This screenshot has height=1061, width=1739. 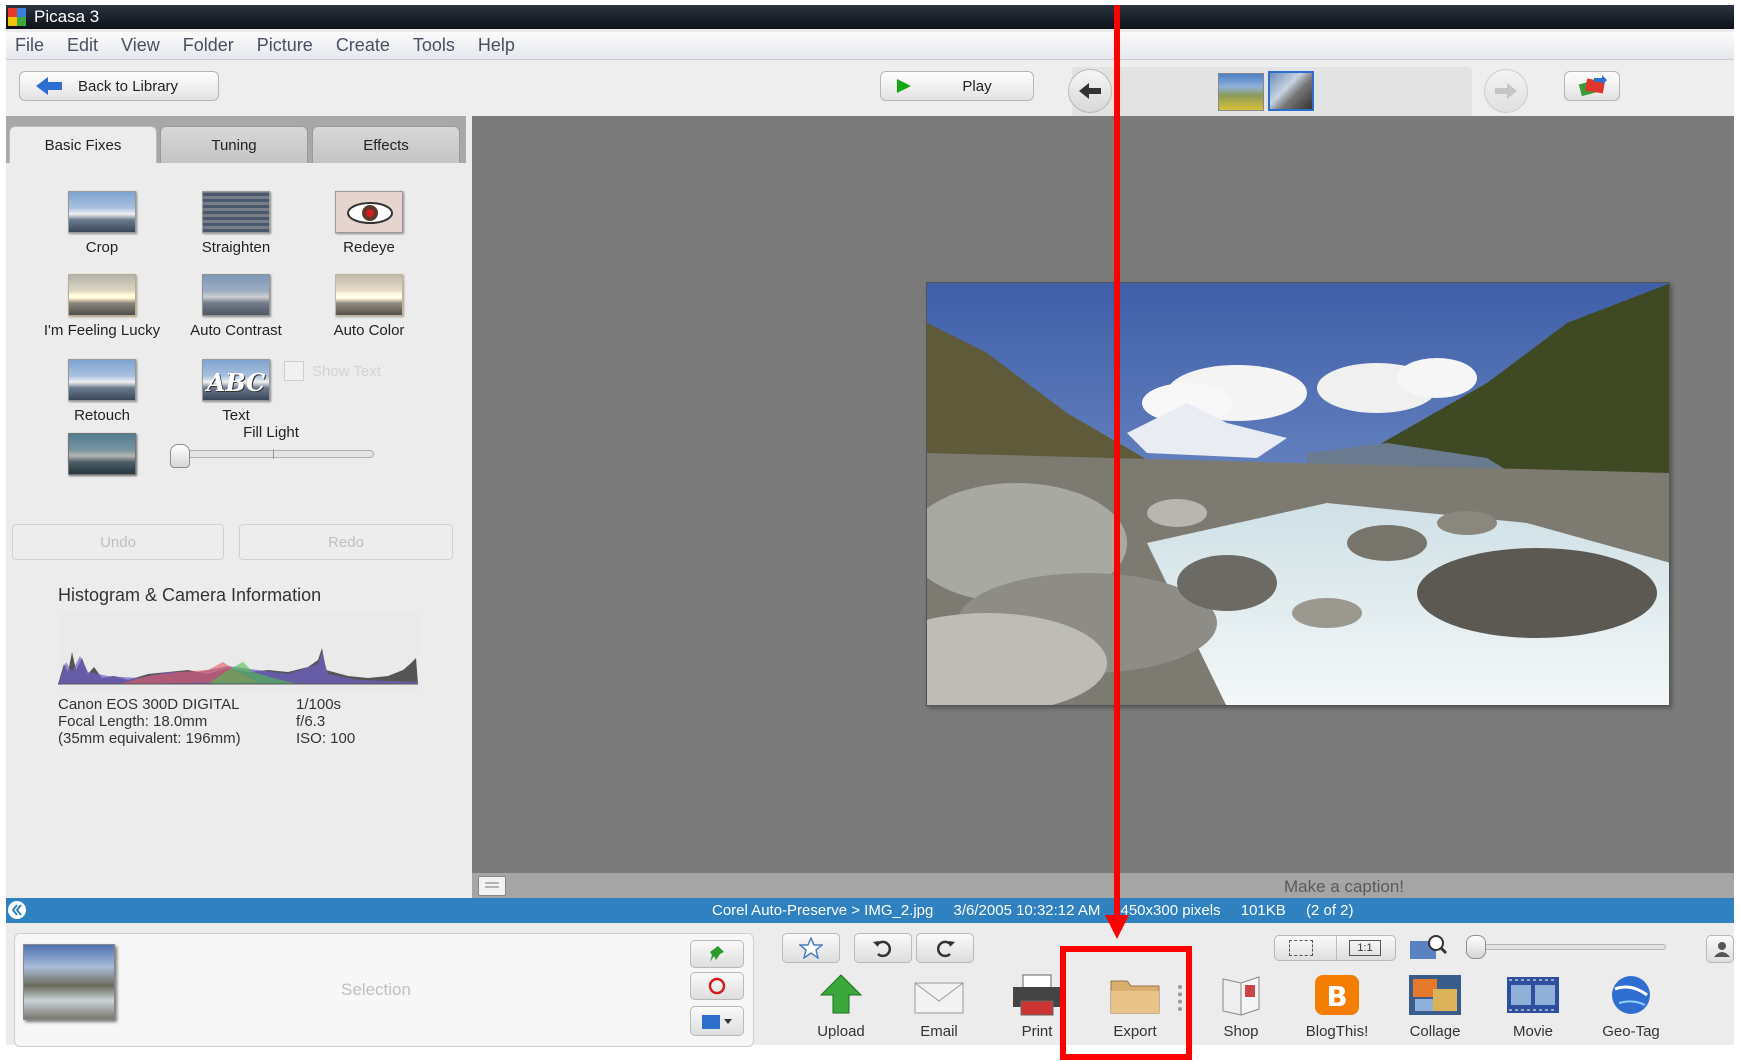 What do you see at coordinates (1291, 91) in the screenshot?
I see `filmstrip-thumbnail-selected` at bounding box center [1291, 91].